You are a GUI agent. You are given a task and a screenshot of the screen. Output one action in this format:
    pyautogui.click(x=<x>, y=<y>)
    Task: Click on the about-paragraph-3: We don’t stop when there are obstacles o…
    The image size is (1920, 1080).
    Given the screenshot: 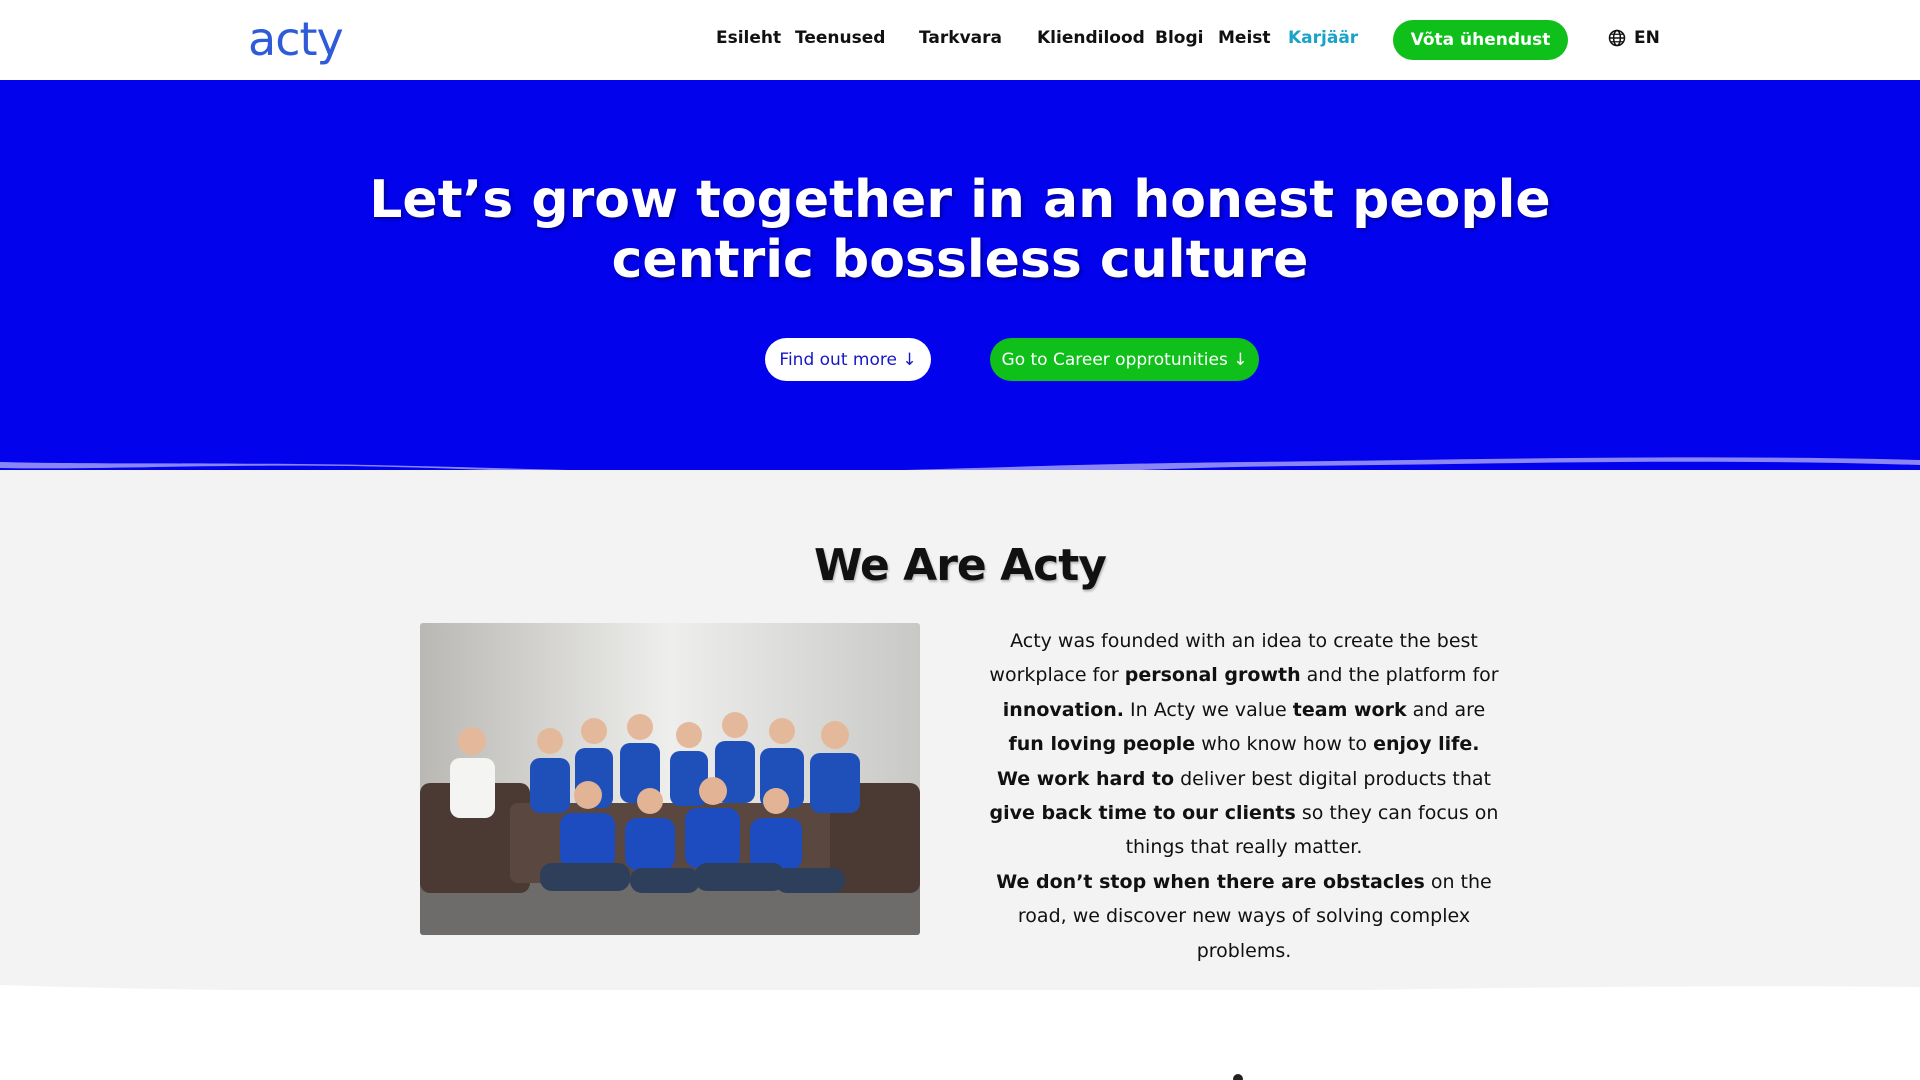 What is the action you would take?
    pyautogui.click(x=1244, y=916)
    